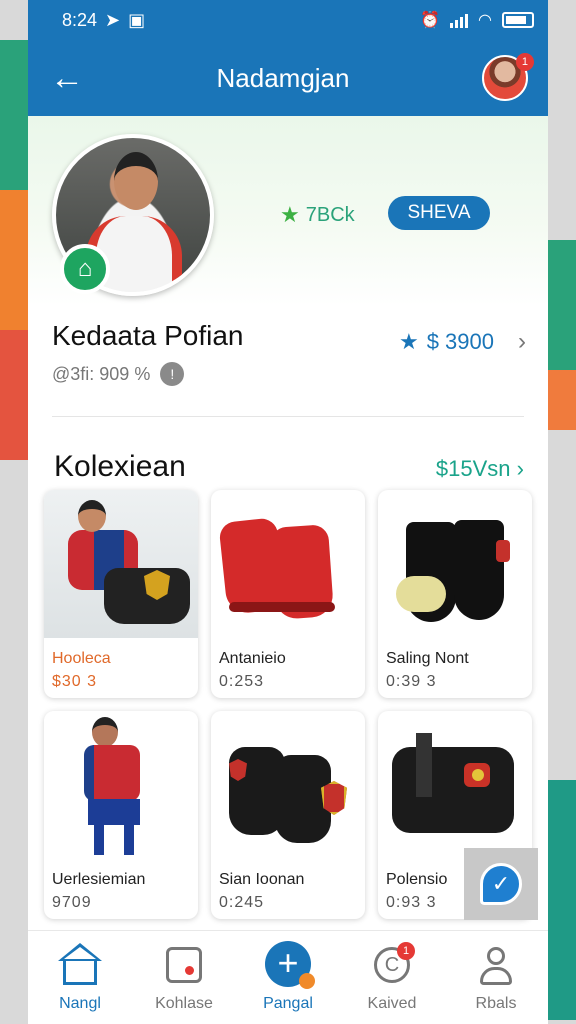 The image size is (576, 1024). I want to click on collection-icon, so click(184, 965).